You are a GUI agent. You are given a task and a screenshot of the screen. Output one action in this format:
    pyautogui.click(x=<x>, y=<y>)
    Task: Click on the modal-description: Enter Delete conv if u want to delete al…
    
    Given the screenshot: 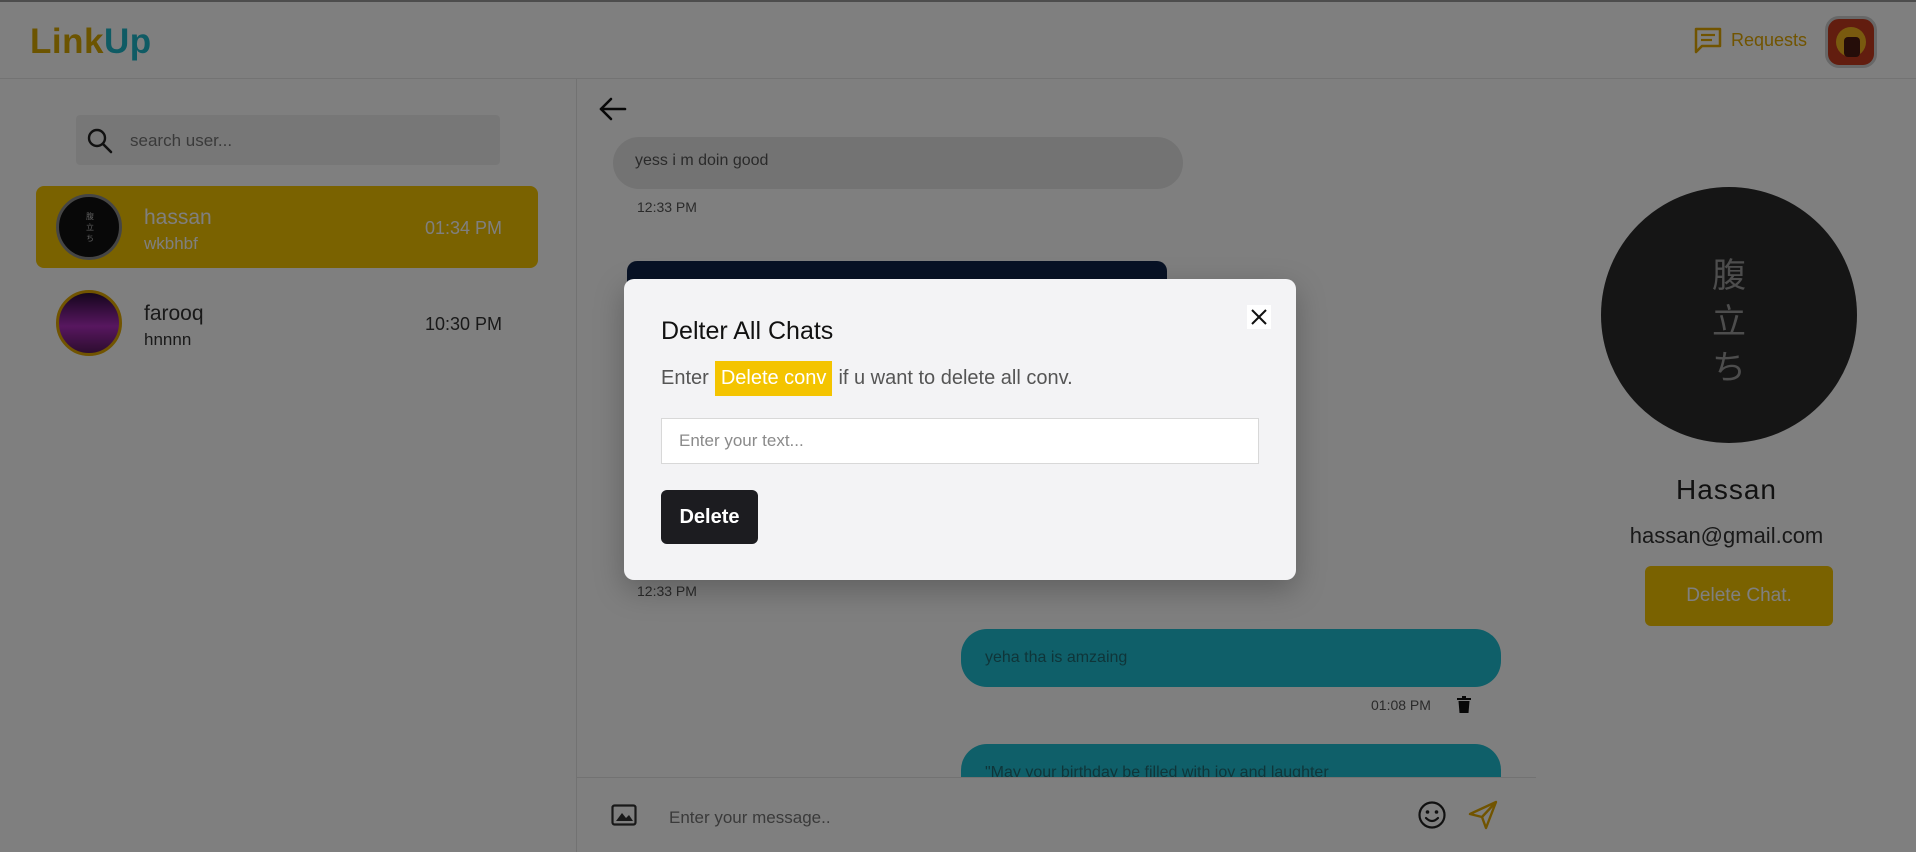 What is the action you would take?
    pyautogui.click(x=867, y=378)
    